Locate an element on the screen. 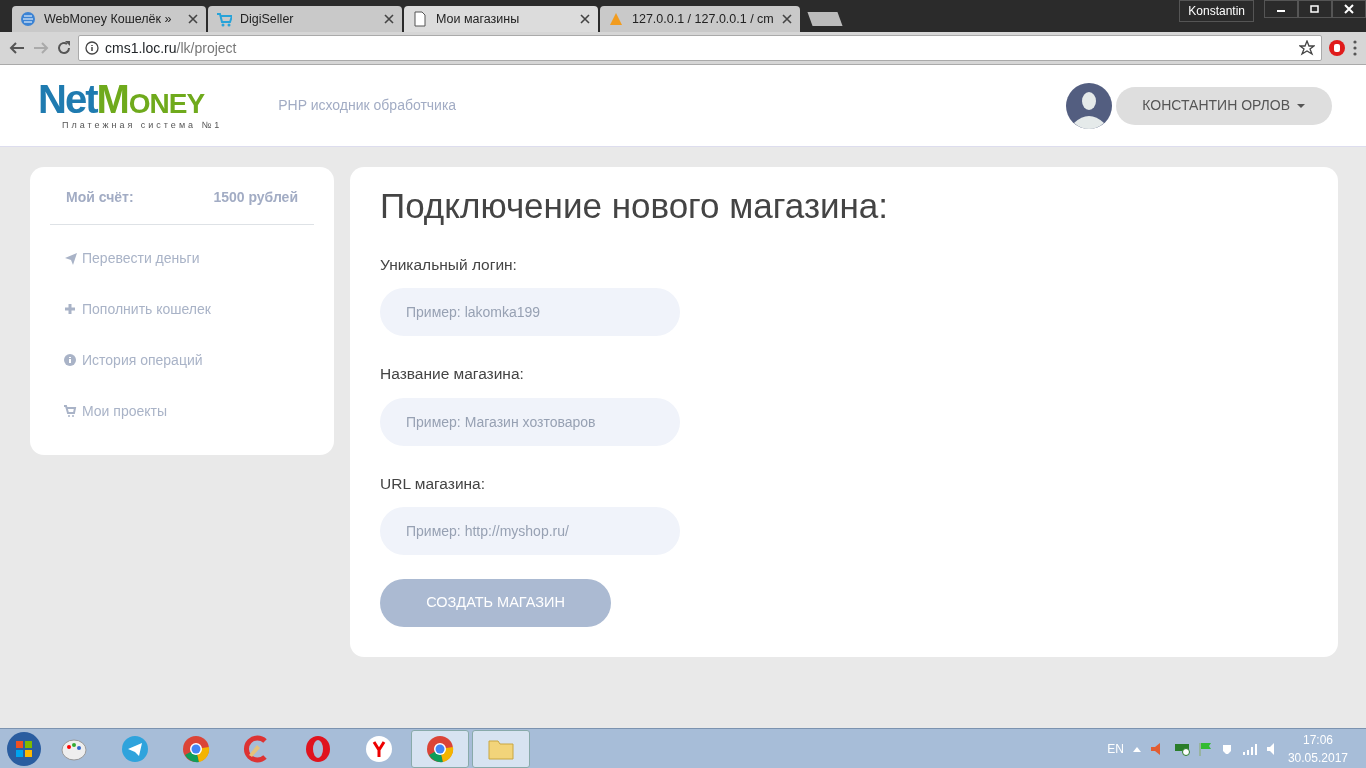 This screenshot has width=1366, height=768. profile-button: Konstantin is located at coordinates (1216, 11).